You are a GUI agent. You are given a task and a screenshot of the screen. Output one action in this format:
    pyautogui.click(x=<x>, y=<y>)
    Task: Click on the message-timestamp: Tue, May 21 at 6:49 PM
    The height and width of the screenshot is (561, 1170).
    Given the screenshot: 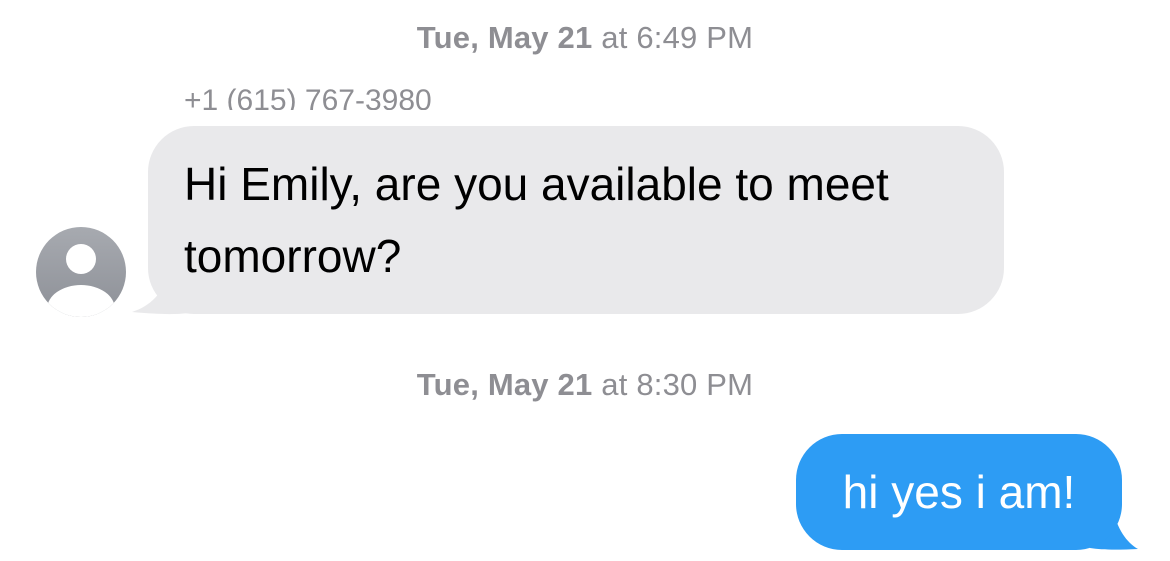 What is the action you would take?
    pyautogui.click(x=585, y=38)
    